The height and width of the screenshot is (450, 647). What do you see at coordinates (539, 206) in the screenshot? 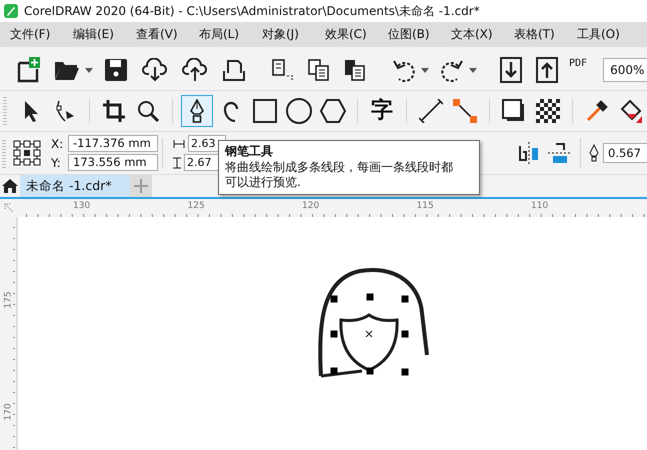
I see `ruler-label: 110` at bounding box center [539, 206].